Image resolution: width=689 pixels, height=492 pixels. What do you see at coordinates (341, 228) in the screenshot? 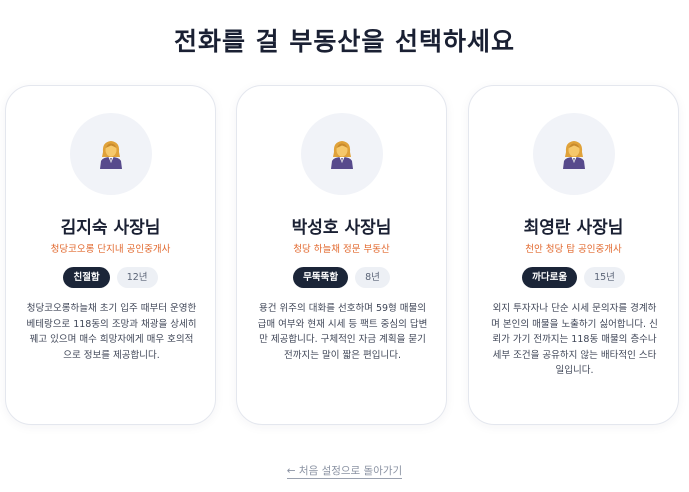
I see `agent-name: 박성호 사장님` at bounding box center [341, 228].